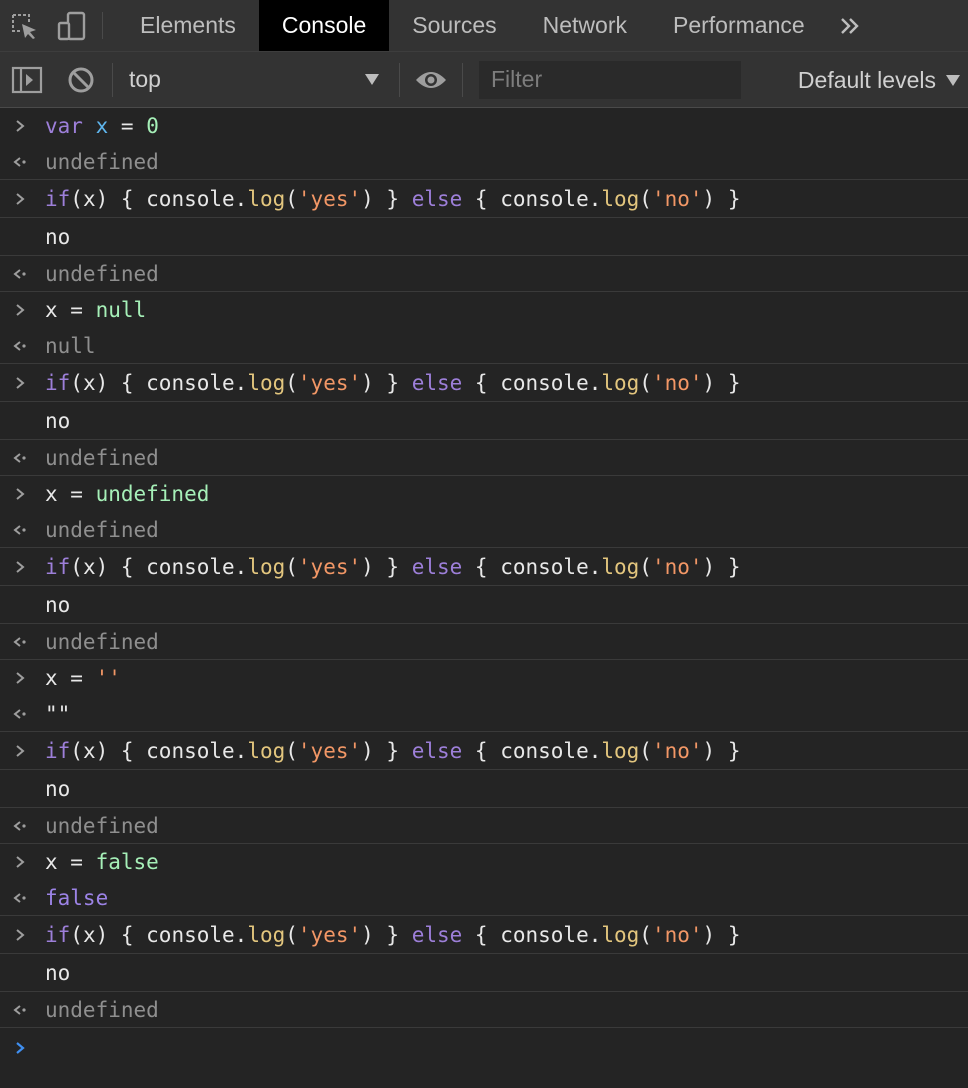 This screenshot has height=1088, width=968. I want to click on console-input-code: var x = 0, so click(102, 126).